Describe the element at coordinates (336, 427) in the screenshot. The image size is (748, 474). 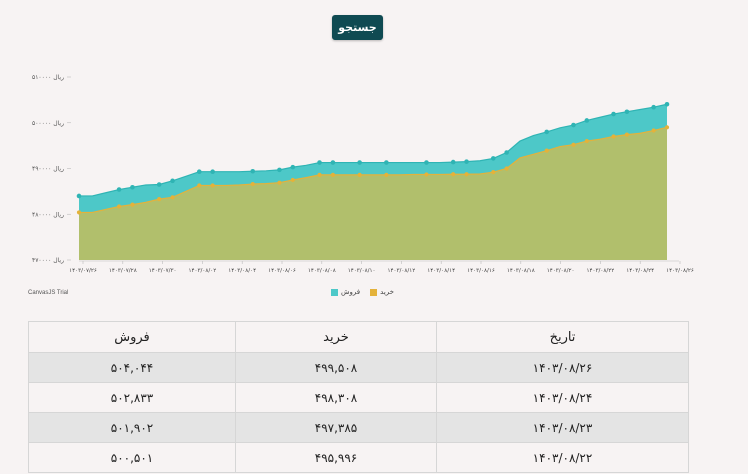
I see `cell-buy: ۴۹۷,۳۸۵` at that location.